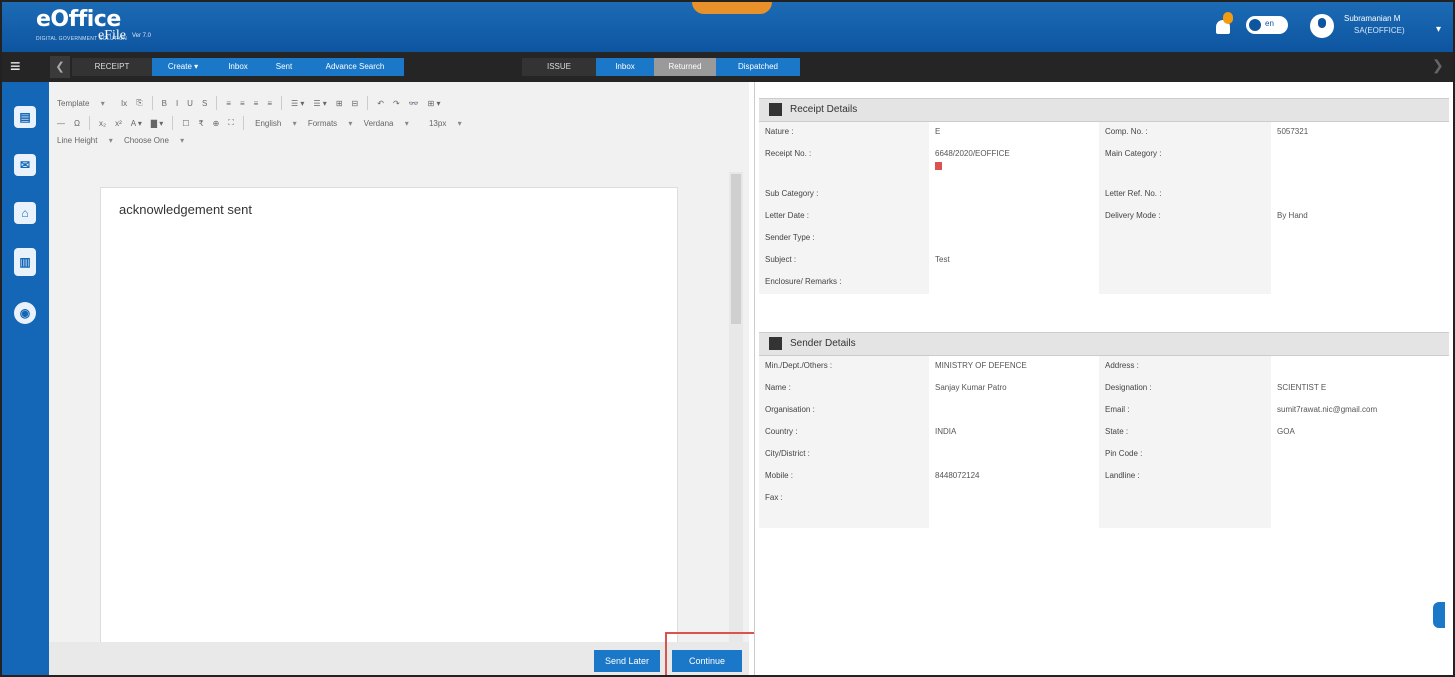 This screenshot has height=677, width=1455. What do you see at coordinates (118, 123) in the screenshot?
I see `toolbar-extra-4-icon: x²` at bounding box center [118, 123].